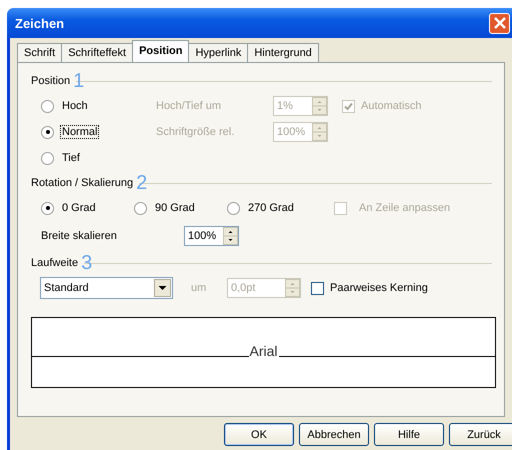 The width and height of the screenshot is (512, 450). Describe the element at coordinates (78, 81) in the screenshot. I see `annotation-number: 1` at that location.